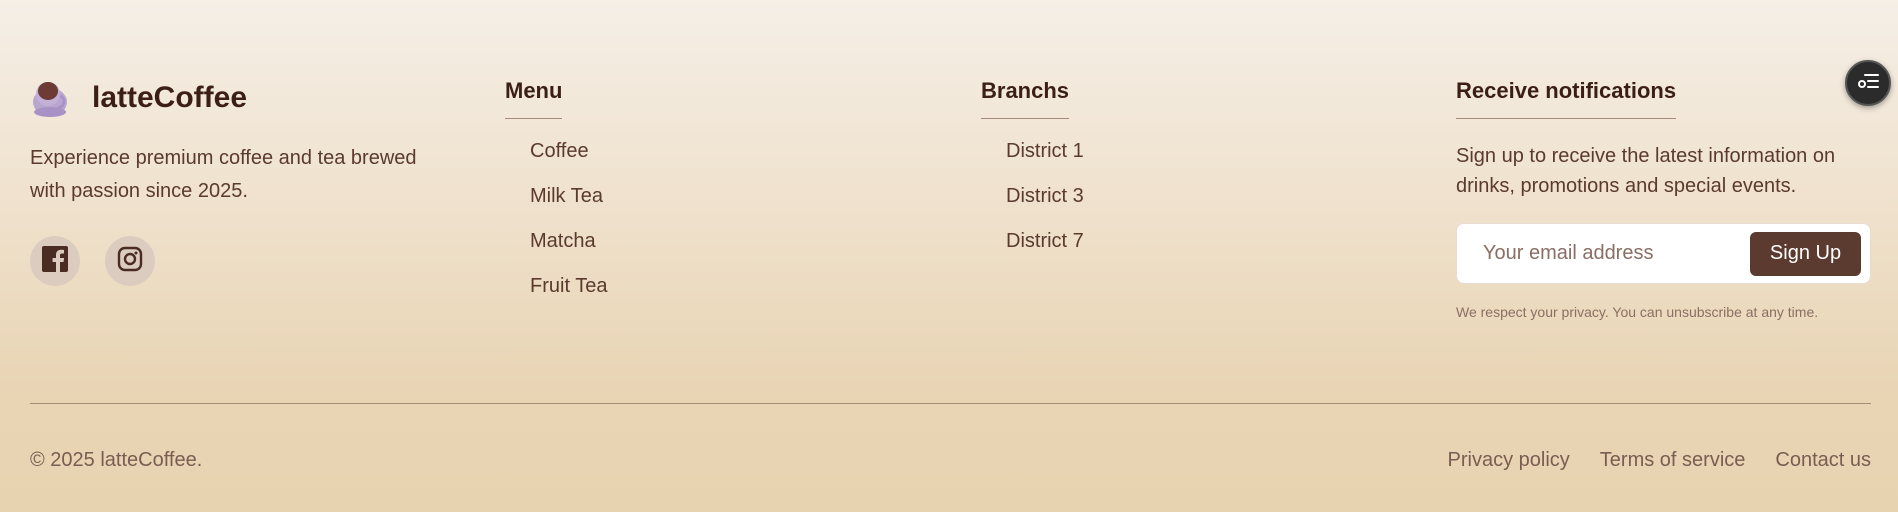  I want to click on facebook-link, so click(55, 261).